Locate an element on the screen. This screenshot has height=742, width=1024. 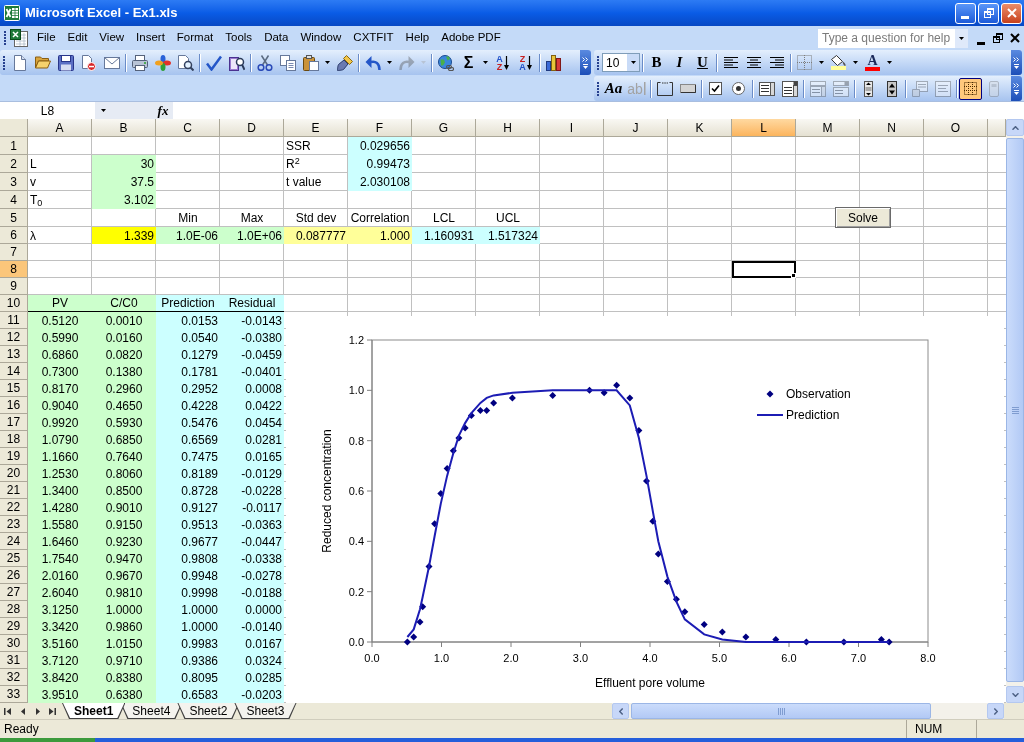
row-header: 33 is located at coordinates (14, 694).